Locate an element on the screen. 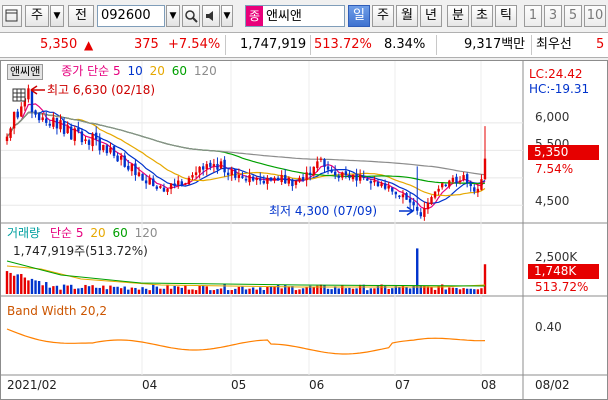 The height and width of the screenshot is (400, 608). period-minute-button: 분 is located at coordinates (458, 16).